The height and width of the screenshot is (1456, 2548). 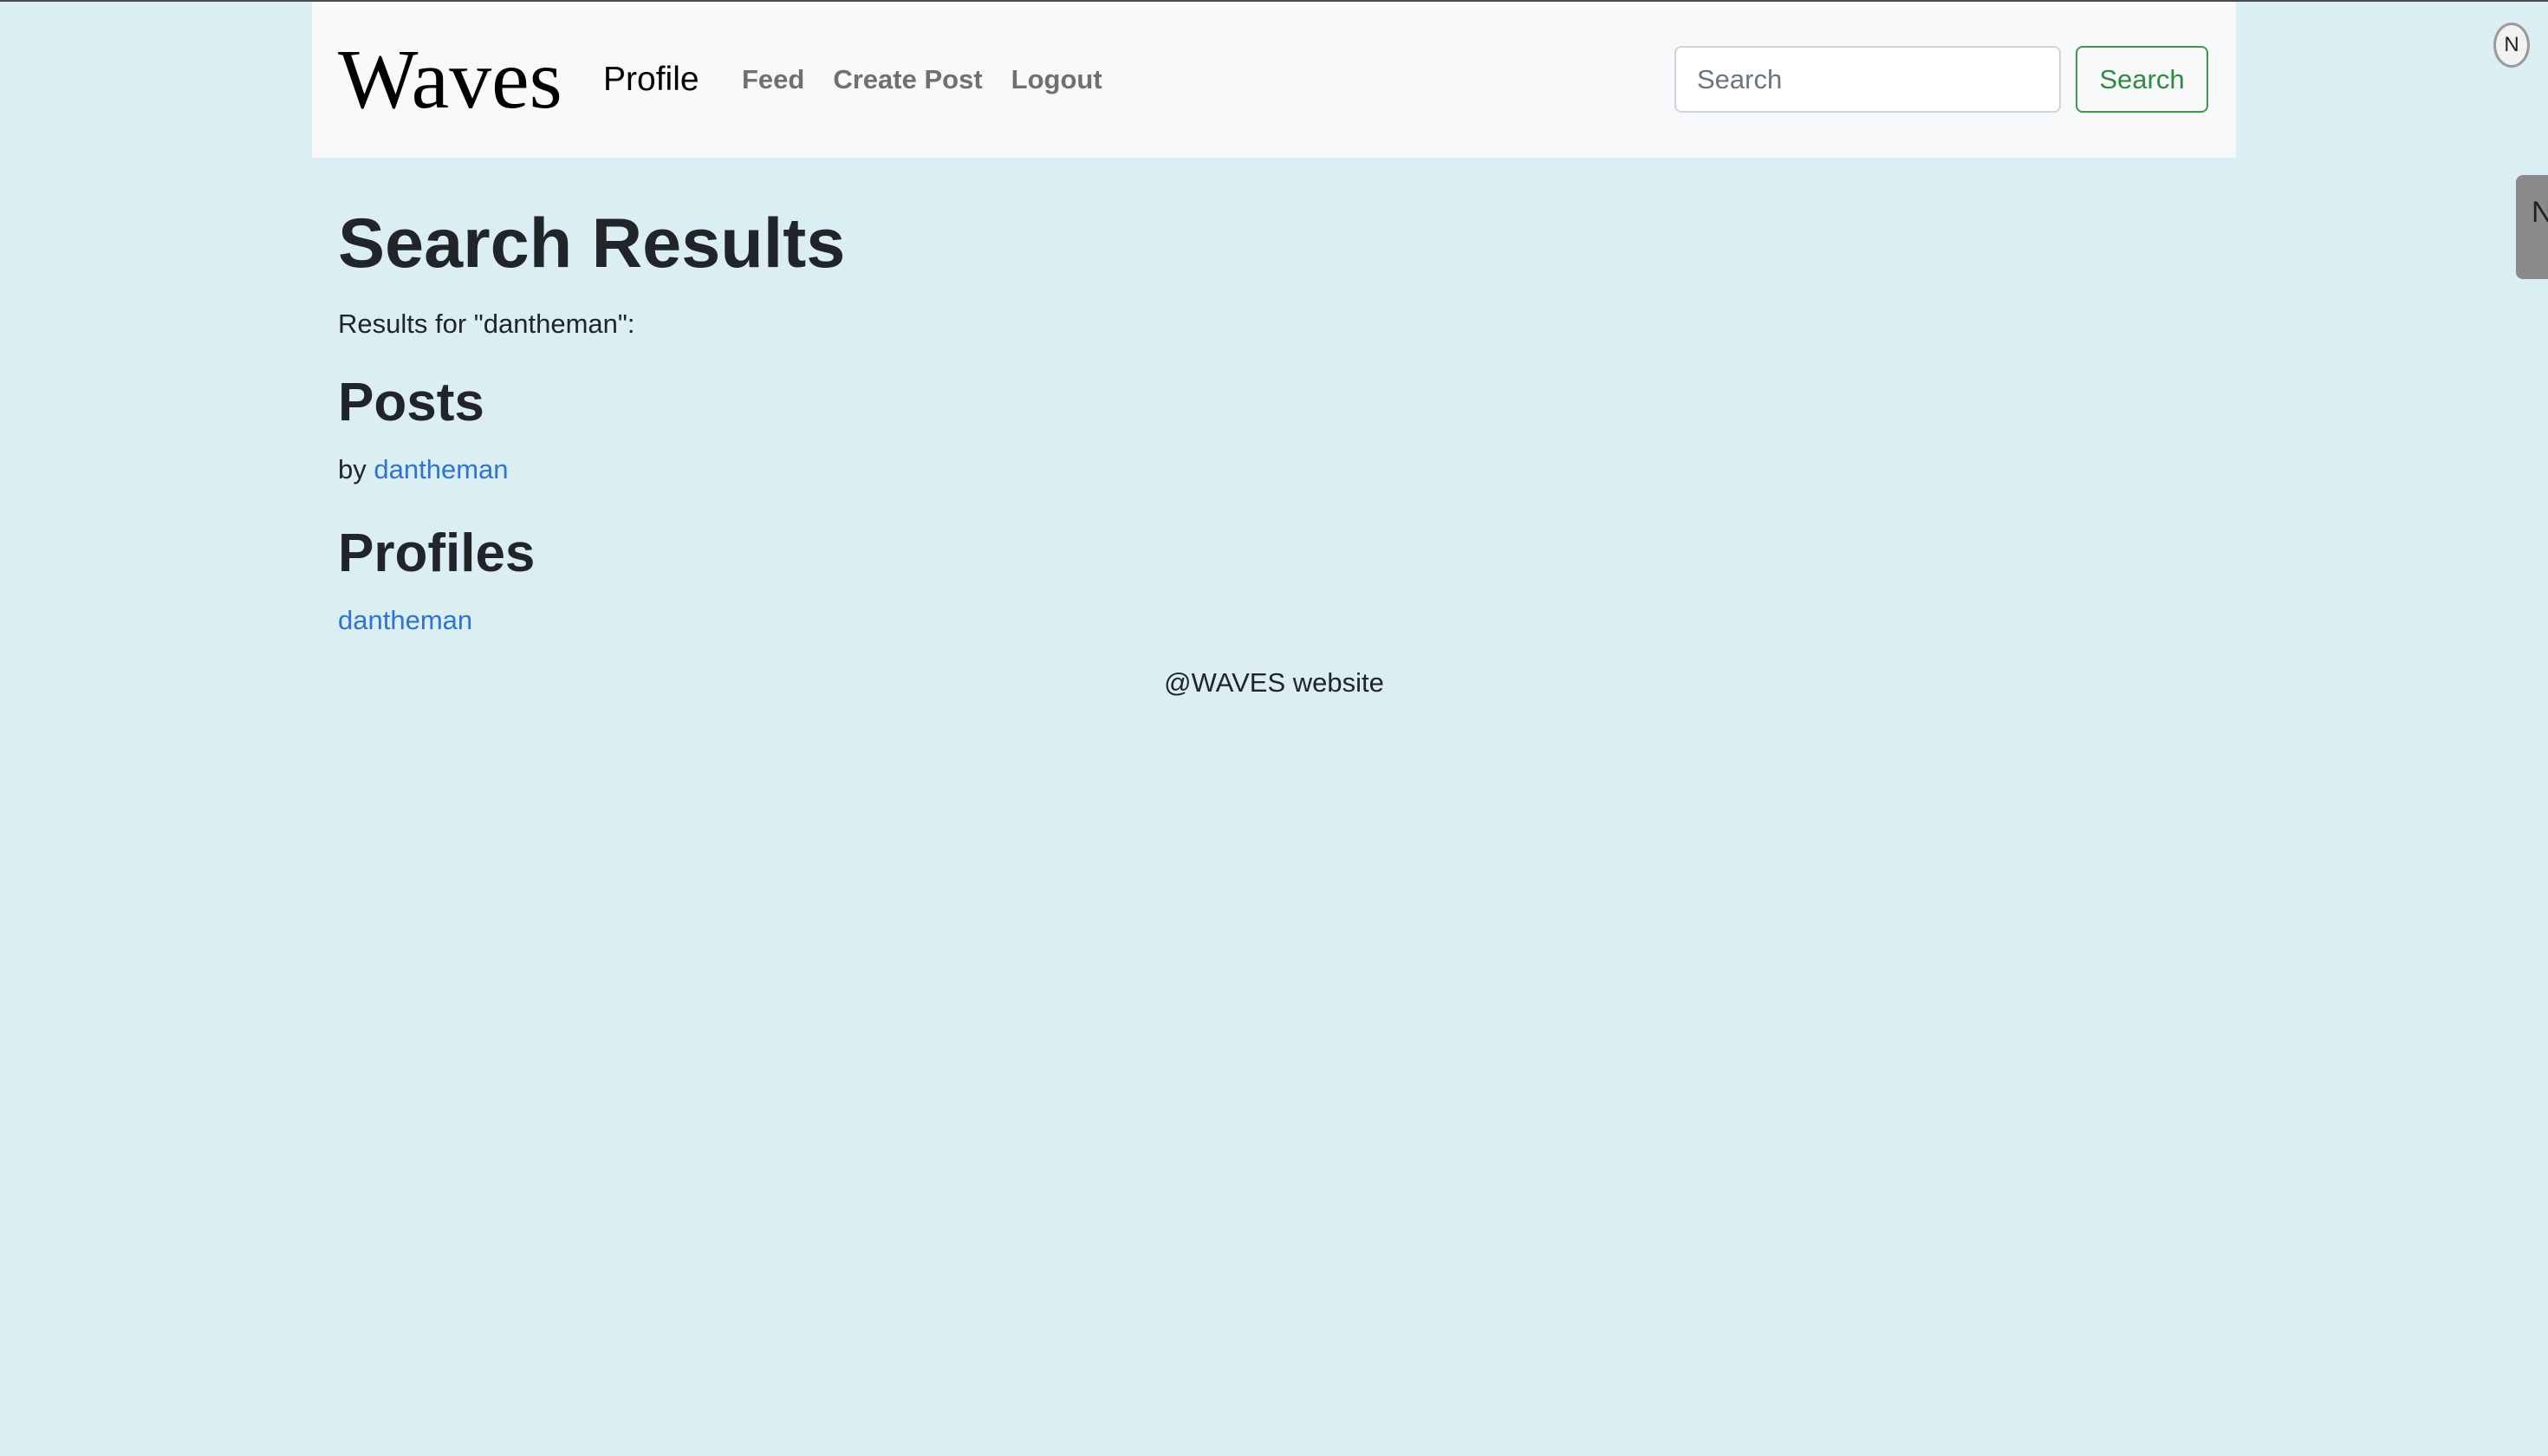 I want to click on search-input, so click(x=1867, y=79).